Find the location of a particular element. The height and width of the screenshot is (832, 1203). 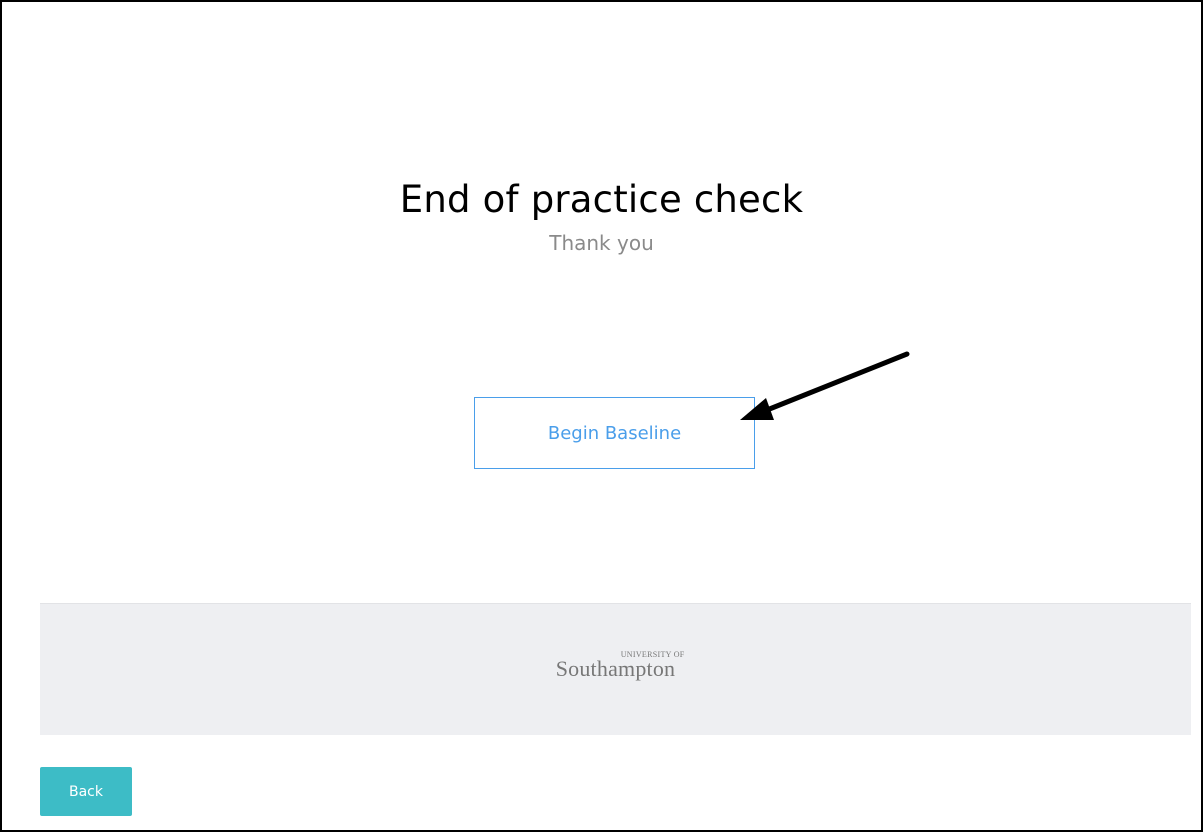

logo-main-text: Southampton is located at coordinates (615, 668).